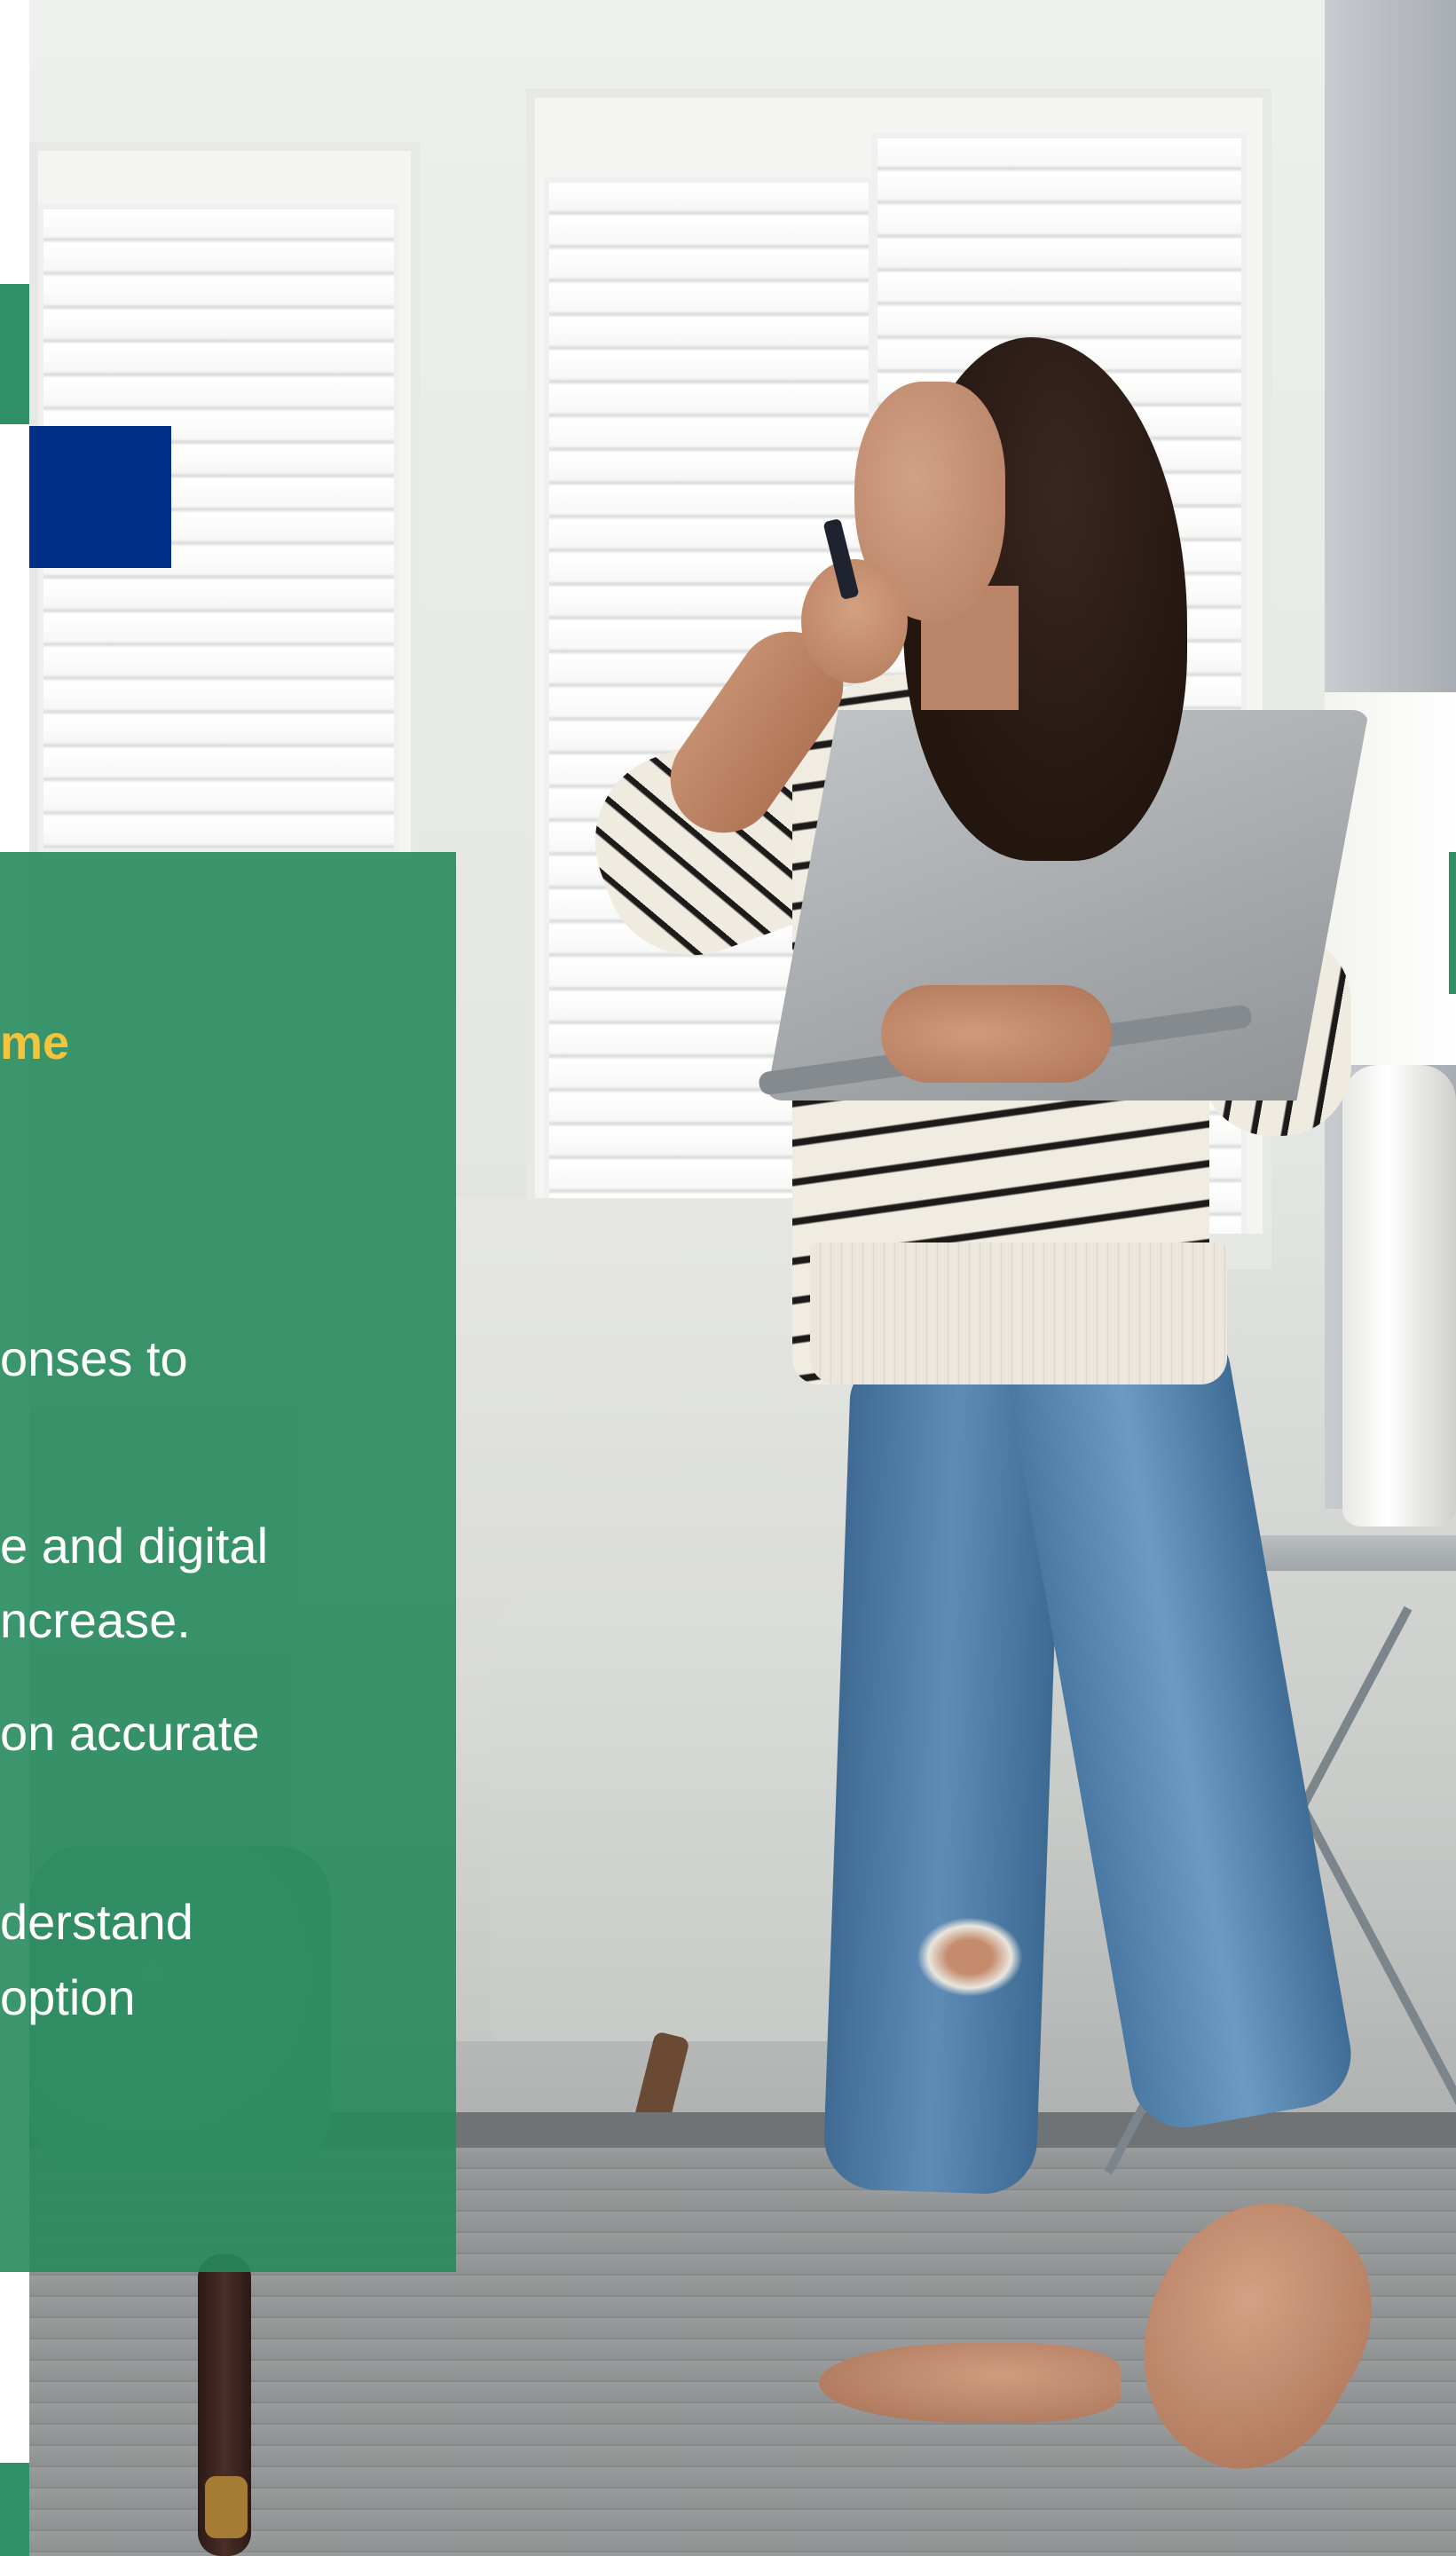 The height and width of the screenshot is (2556, 1456). I want to click on sweater-ribbing, so click(1018, 1313).